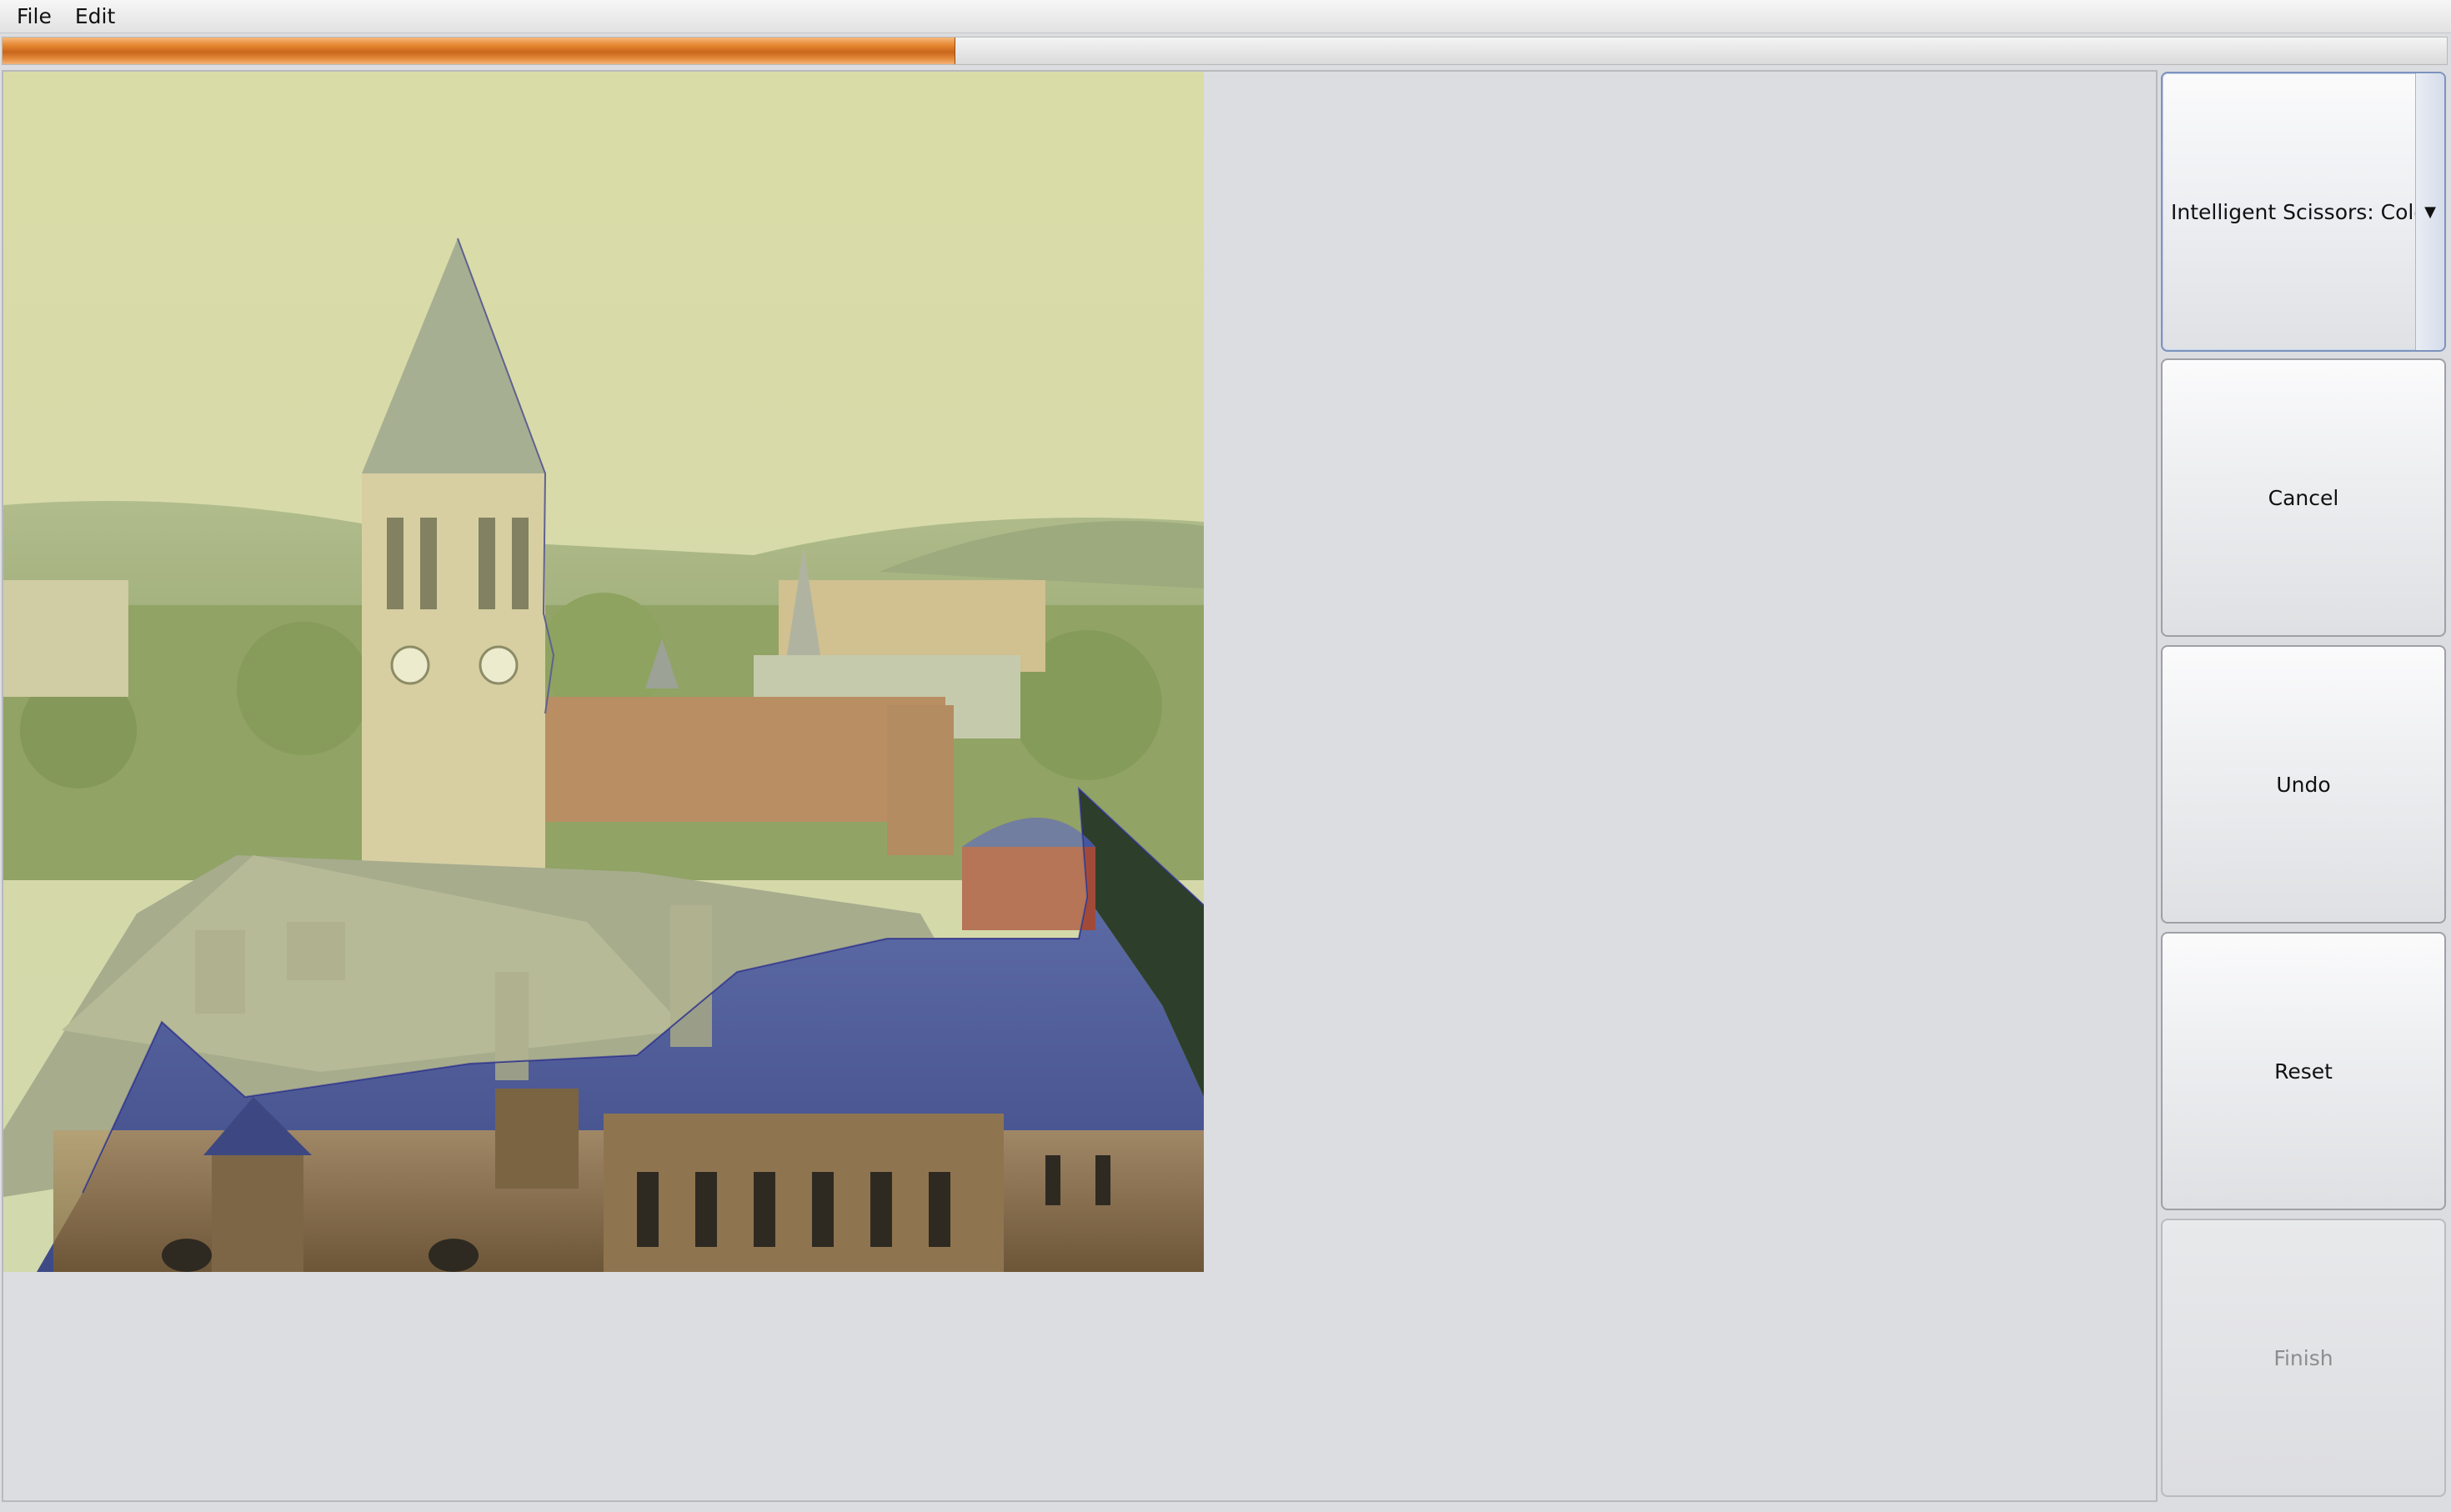  Describe the element at coordinates (34, 16) in the screenshot. I see `menu-file: File` at that location.